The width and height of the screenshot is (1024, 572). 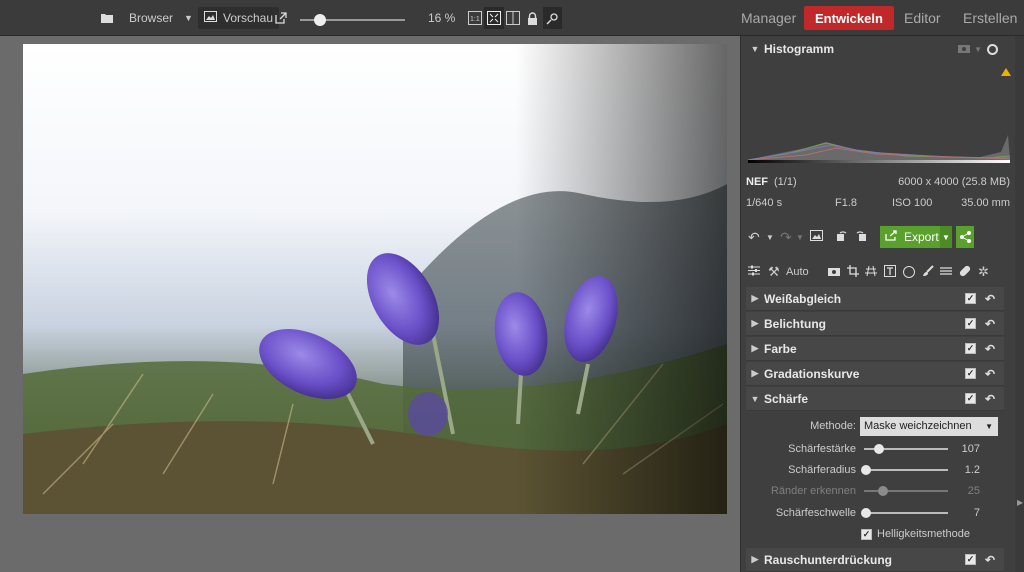 I want to click on brush-icon, so click(x=928, y=272).